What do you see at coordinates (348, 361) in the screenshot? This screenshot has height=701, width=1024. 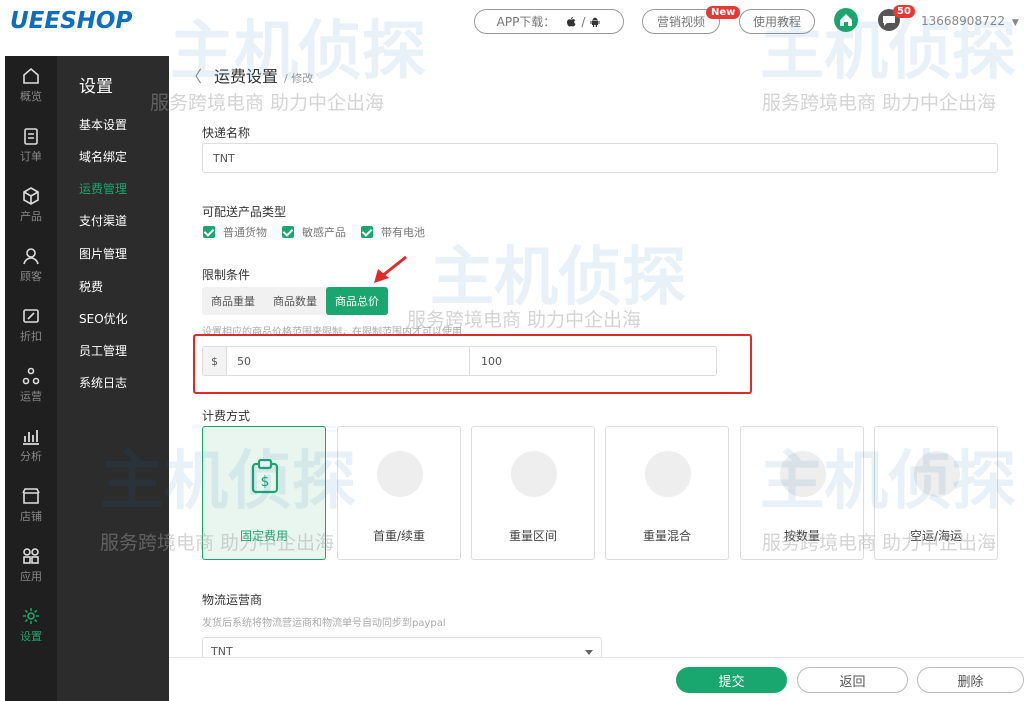 I see `price-min-input: 50` at bounding box center [348, 361].